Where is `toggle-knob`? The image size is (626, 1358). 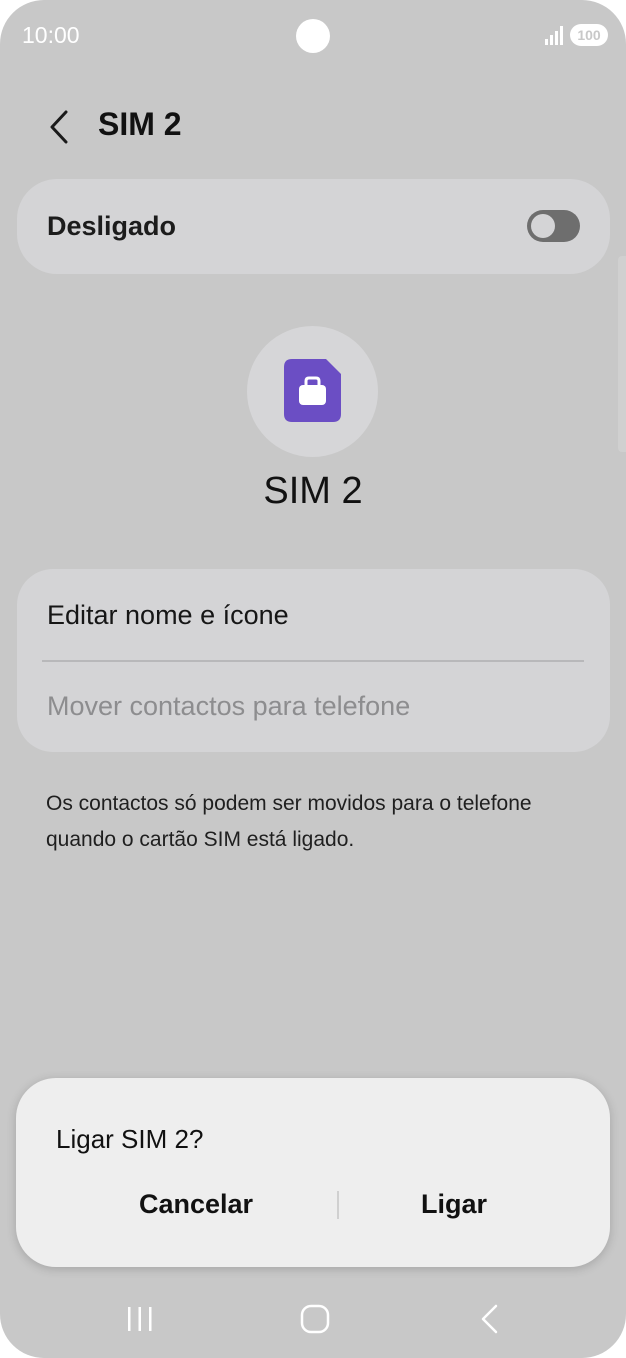
toggle-knob is located at coordinates (543, 226).